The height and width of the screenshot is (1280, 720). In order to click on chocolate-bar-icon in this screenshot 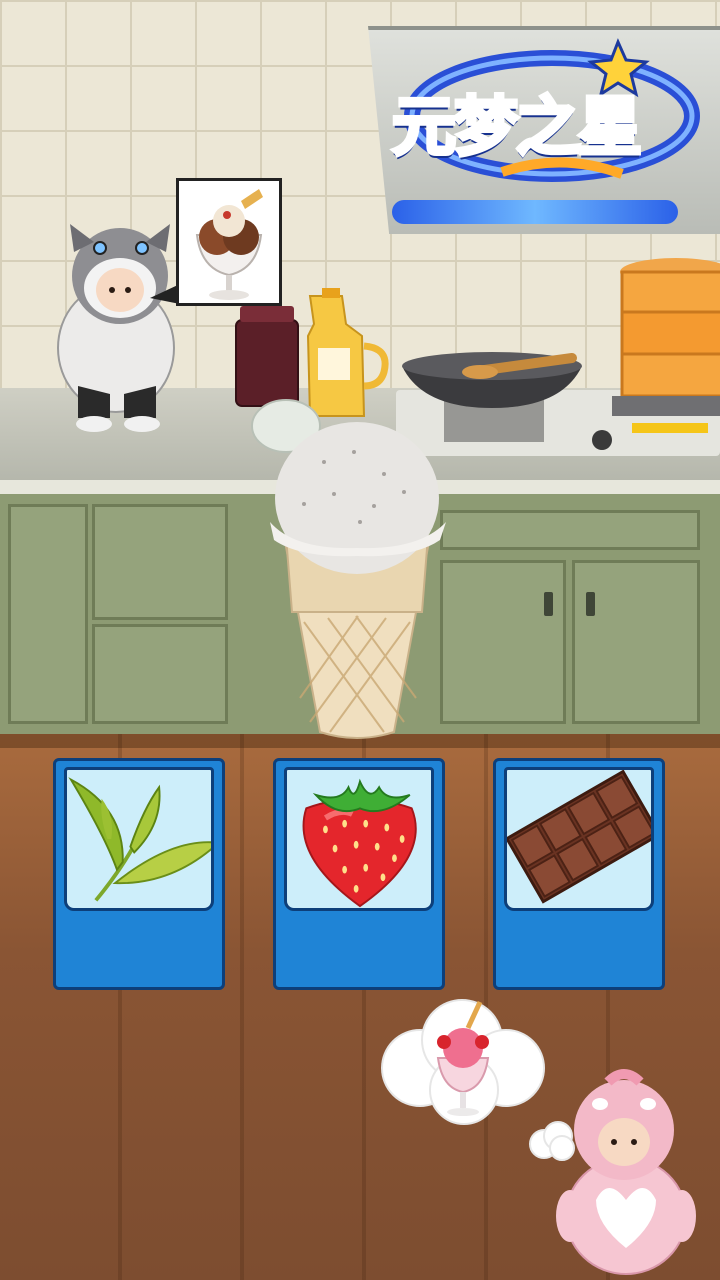, I will do `click(579, 837)`.